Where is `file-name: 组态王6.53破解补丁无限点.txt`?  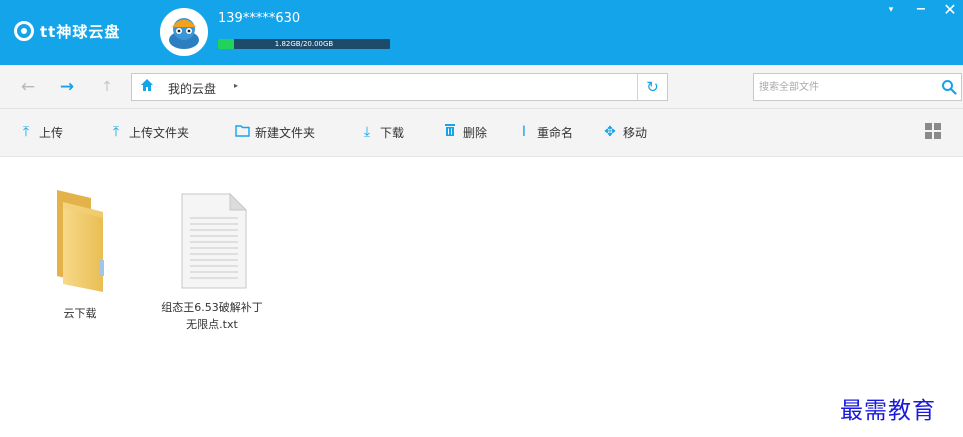 file-name: 组态王6.53破解补丁无限点.txt is located at coordinates (212, 316).